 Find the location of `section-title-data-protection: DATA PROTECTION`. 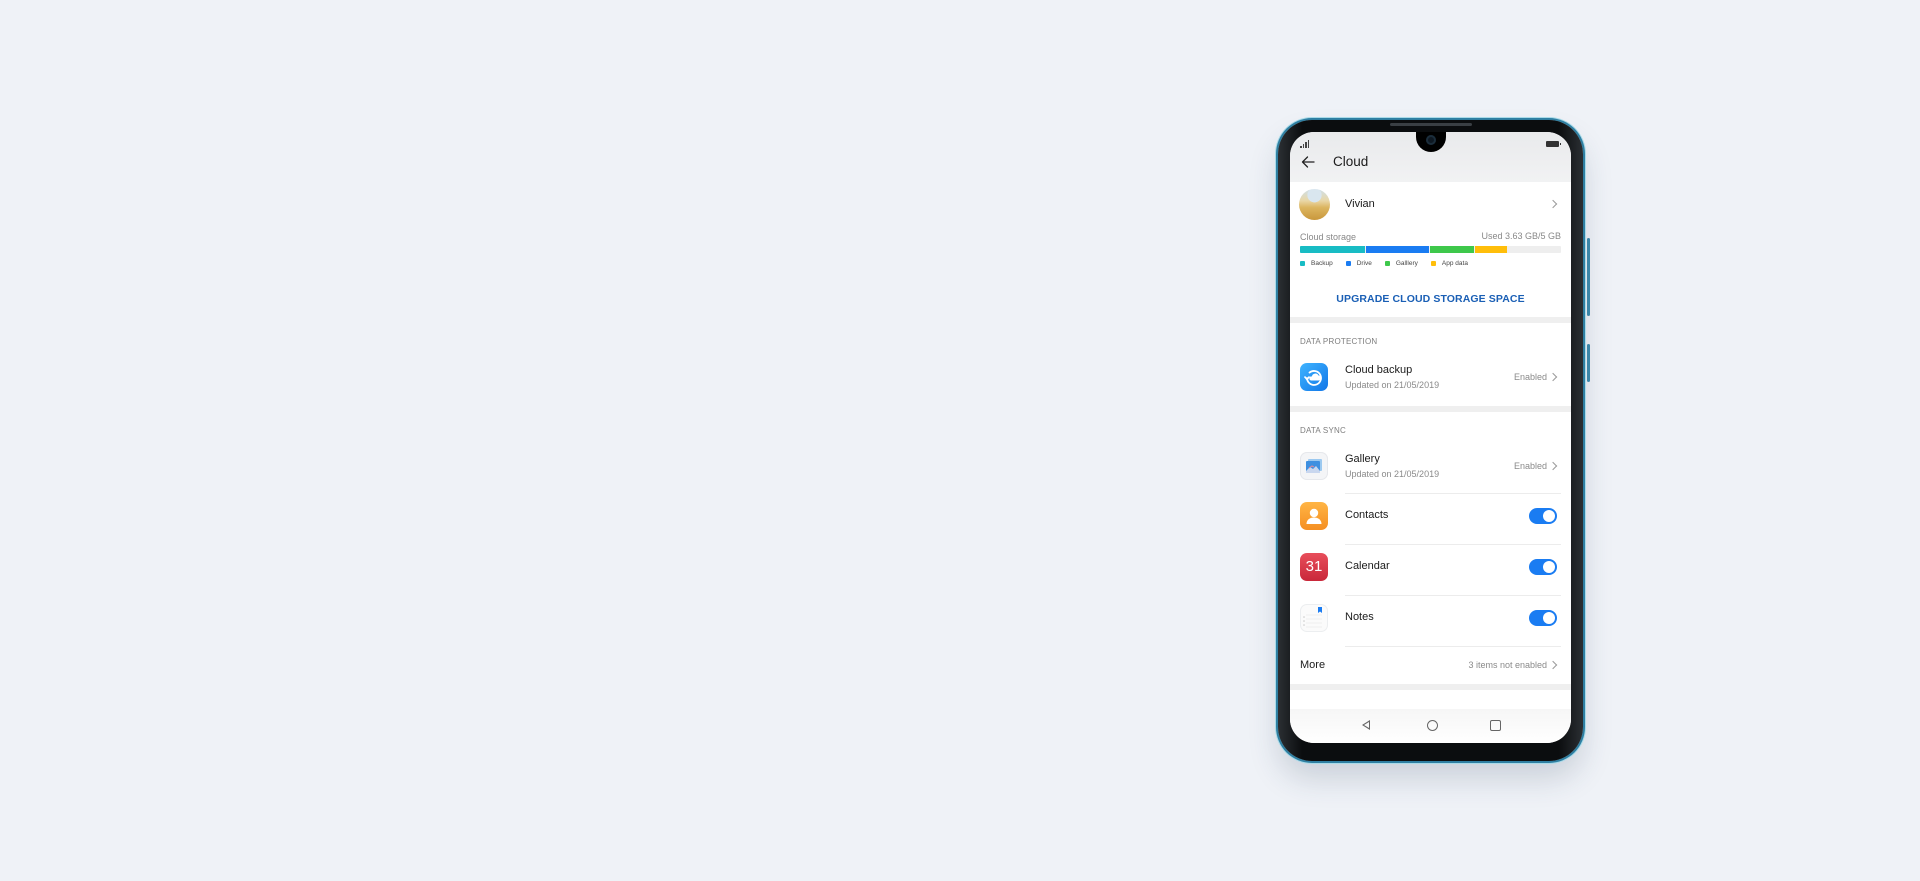

section-title-data-protection: DATA PROTECTION is located at coordinates (1339, 341).